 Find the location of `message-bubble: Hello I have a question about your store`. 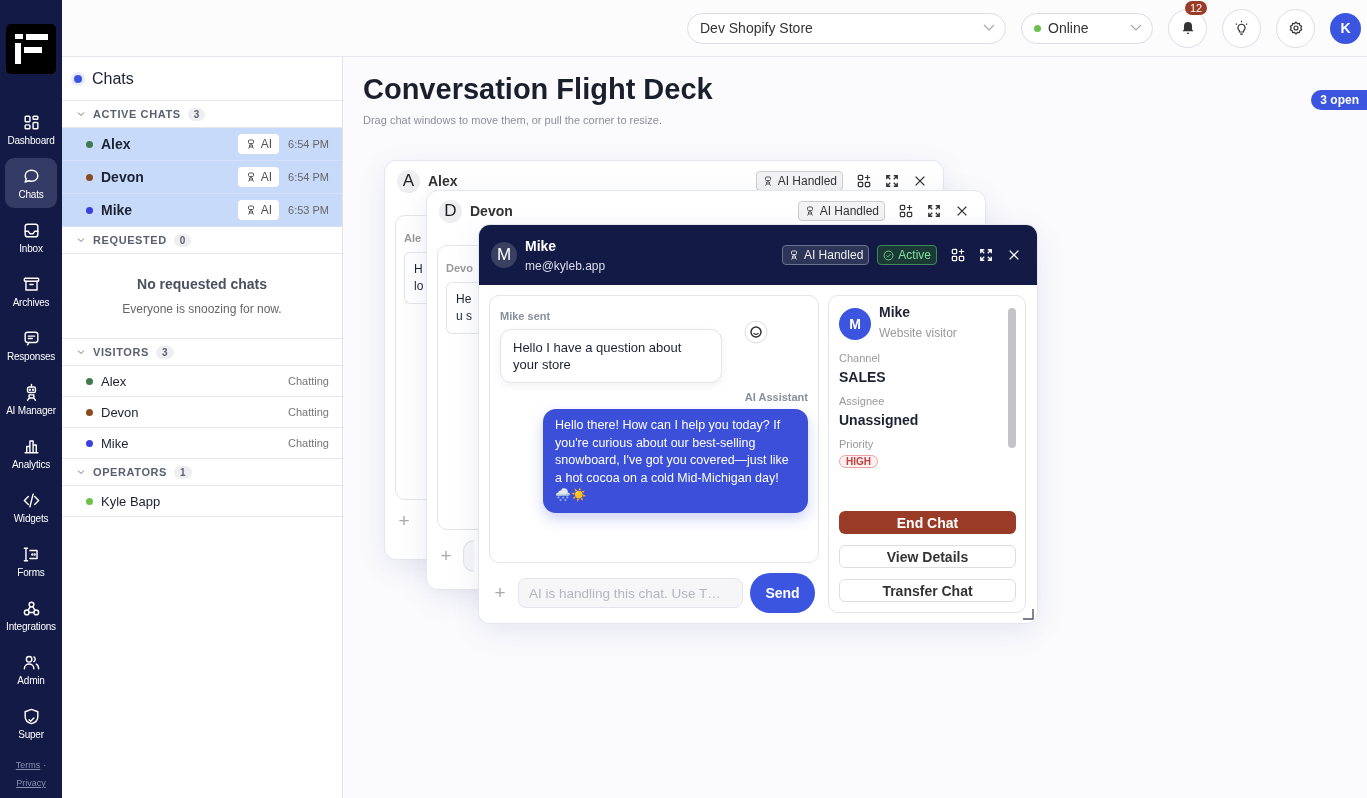

message-bubble: Hello I have a question about your store is located at coordinates (611, 356).